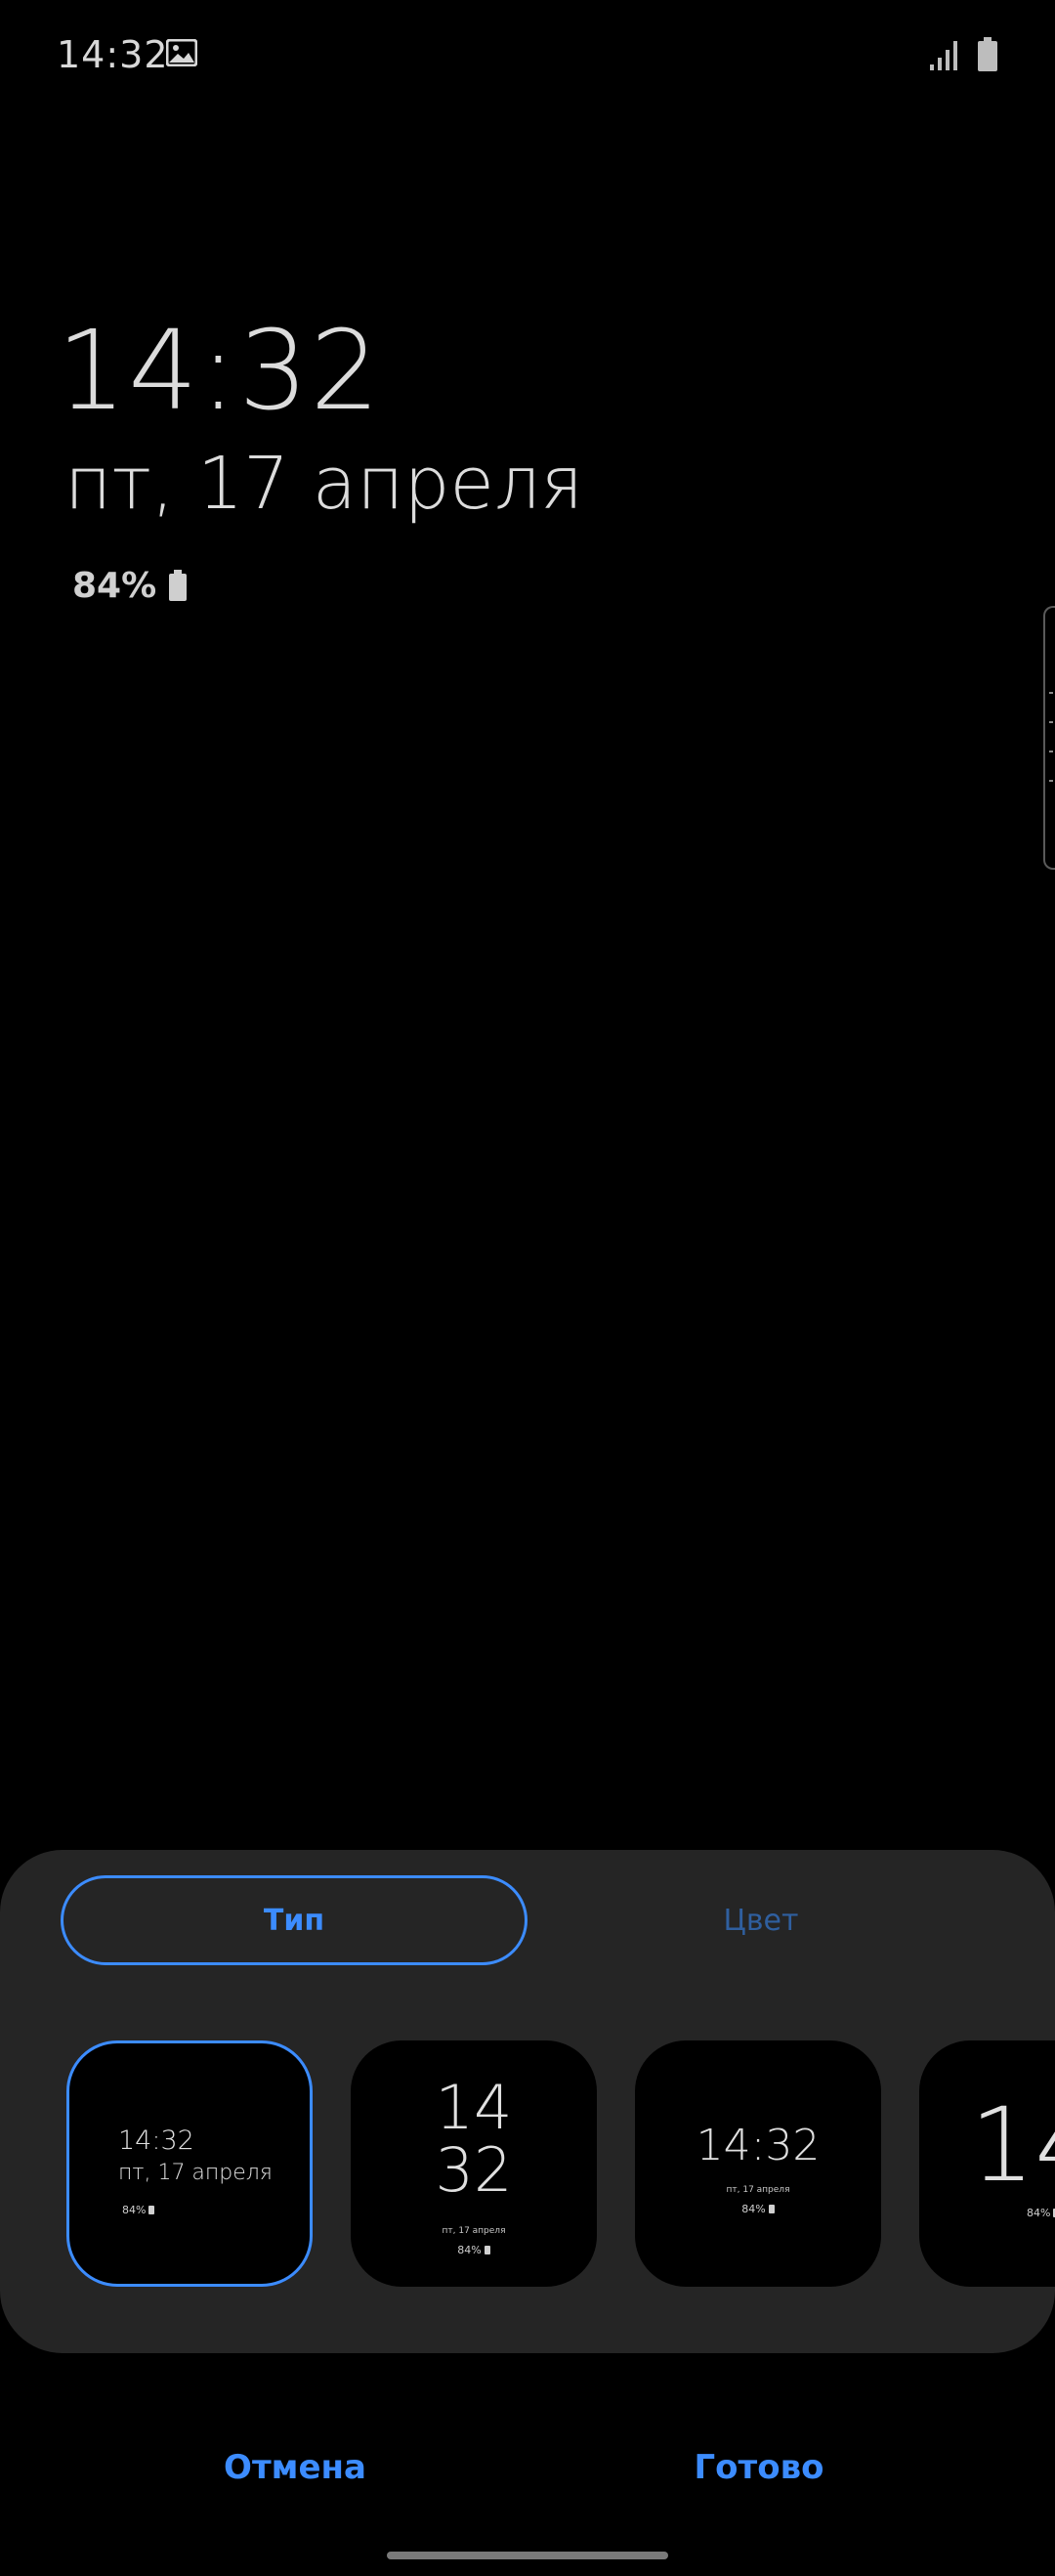 The height and width of the screenshot is (2576, 1055). Describe the element at coordinates (219, 372) in the screenshot. I see `clock-time: 14:32` at that location.